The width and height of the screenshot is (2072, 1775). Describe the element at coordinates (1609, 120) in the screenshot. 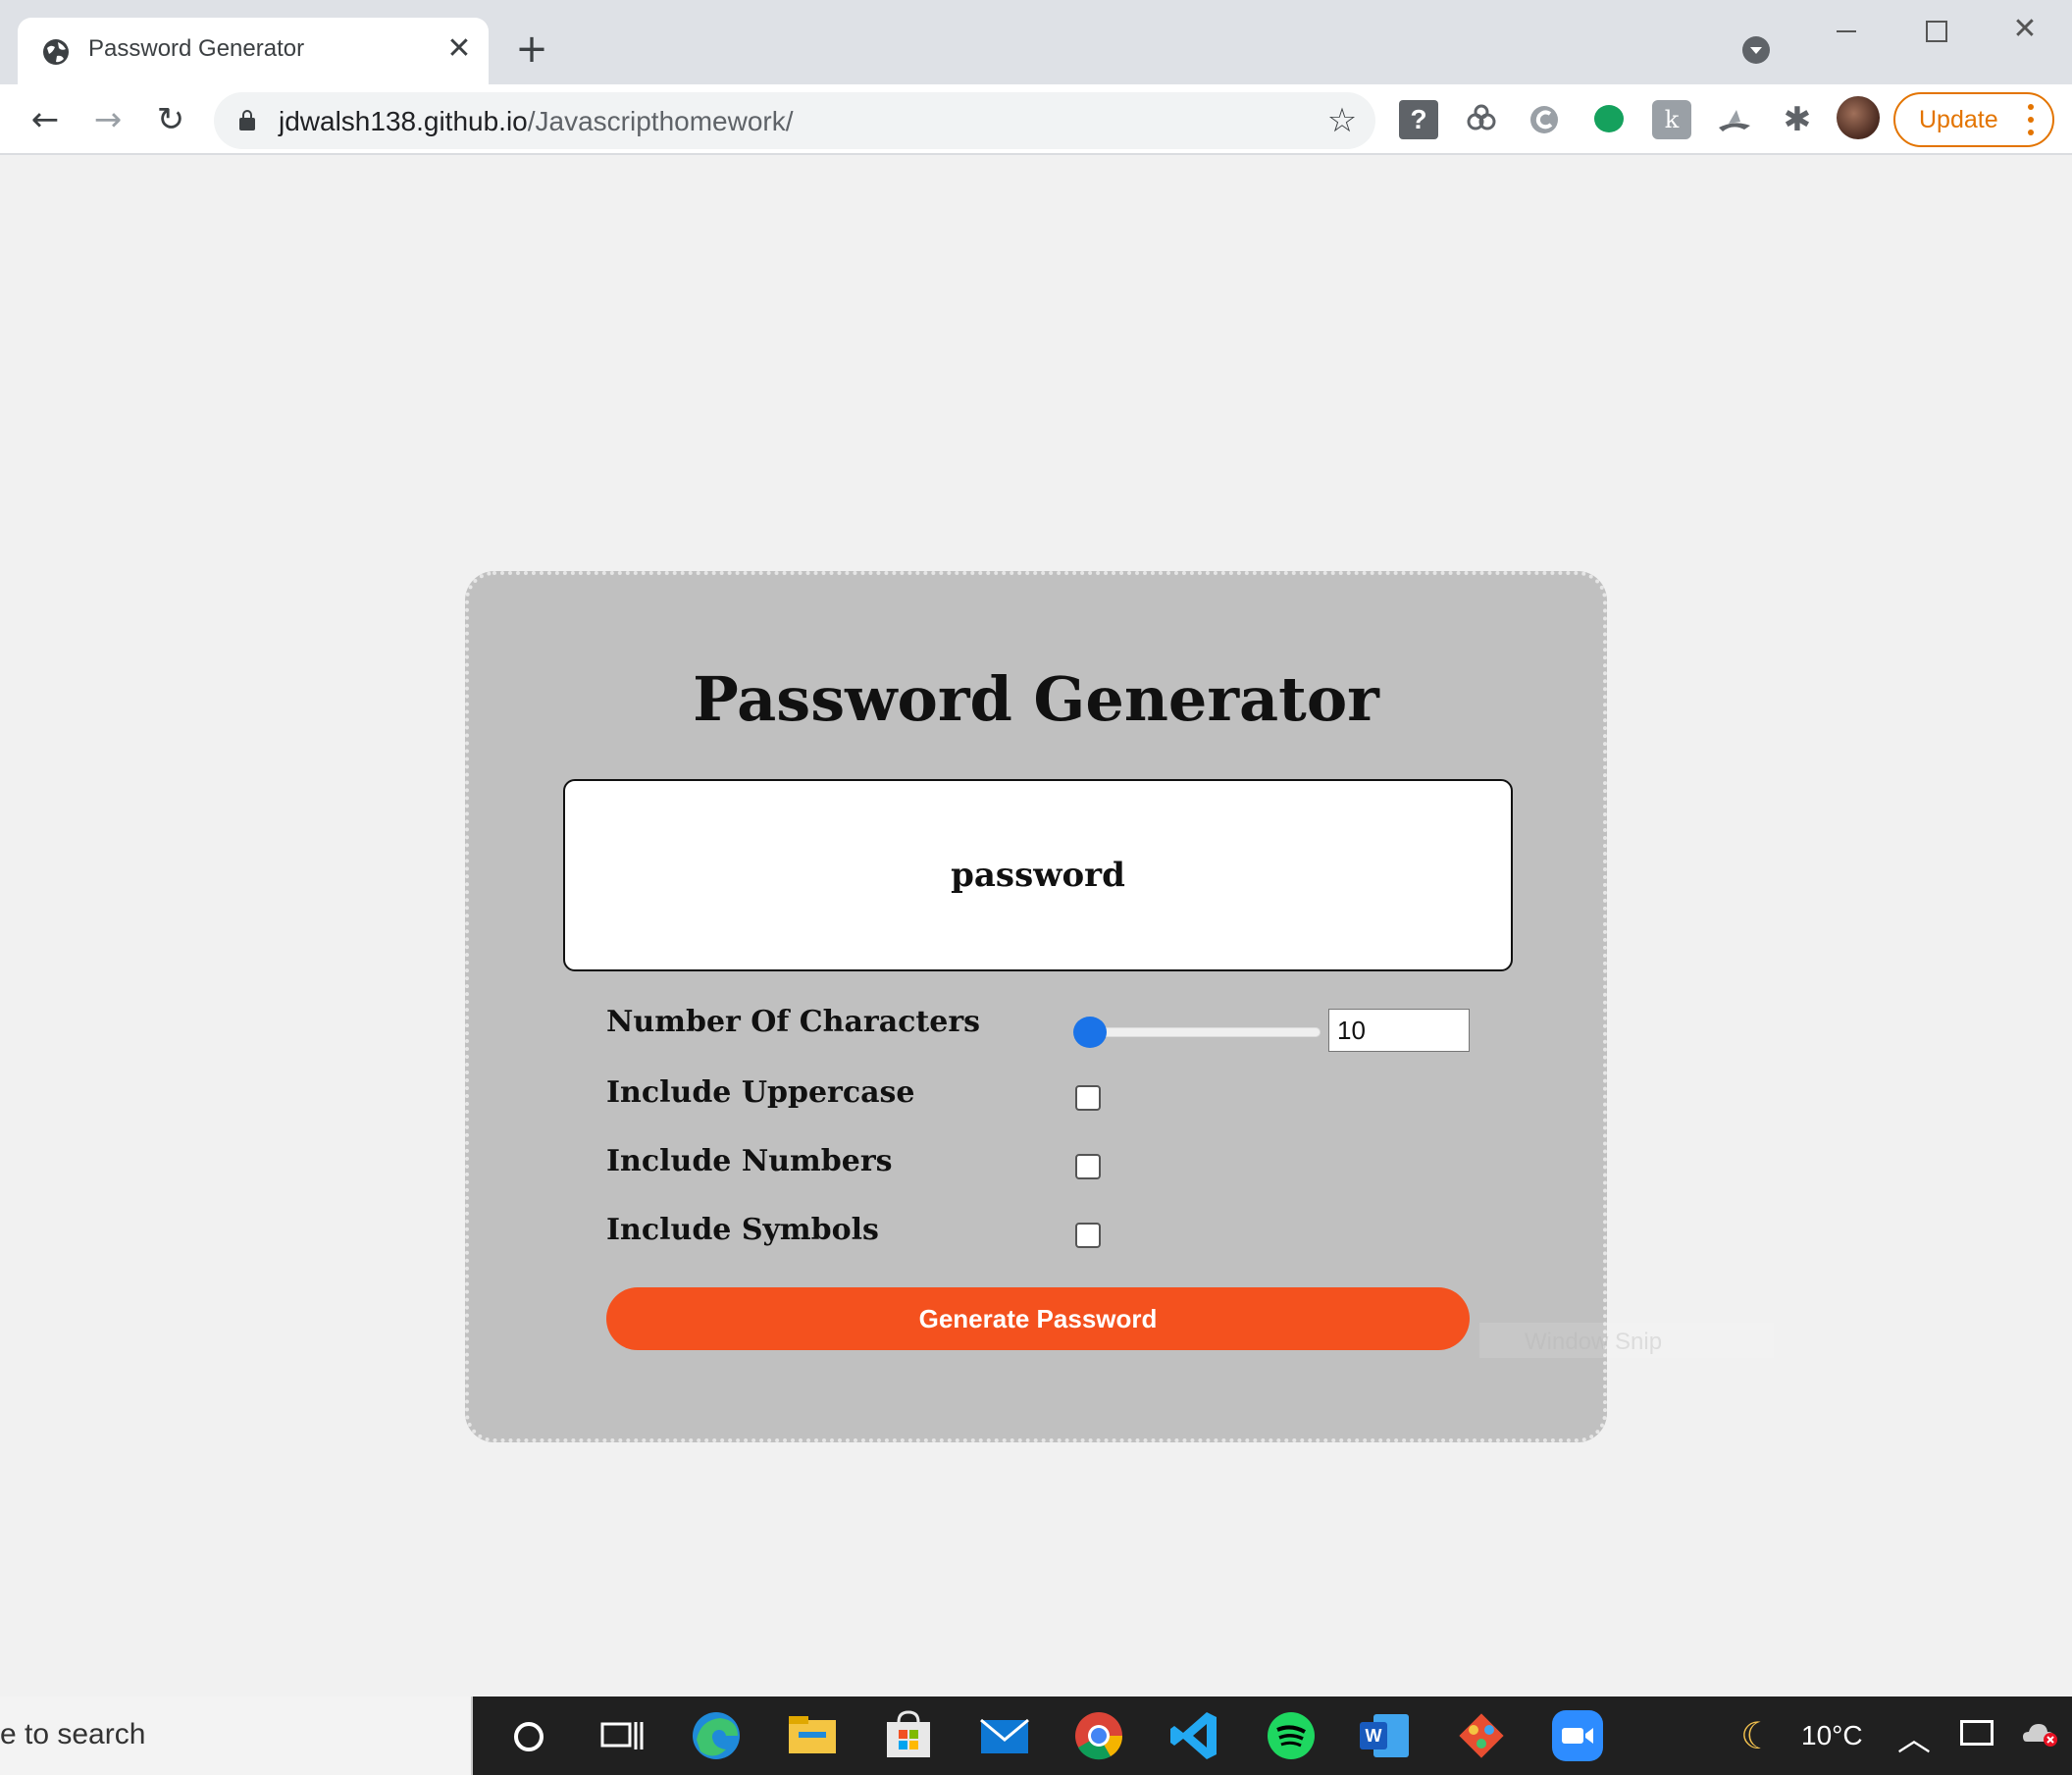

I see `grammarly-extension-icon` at that location.